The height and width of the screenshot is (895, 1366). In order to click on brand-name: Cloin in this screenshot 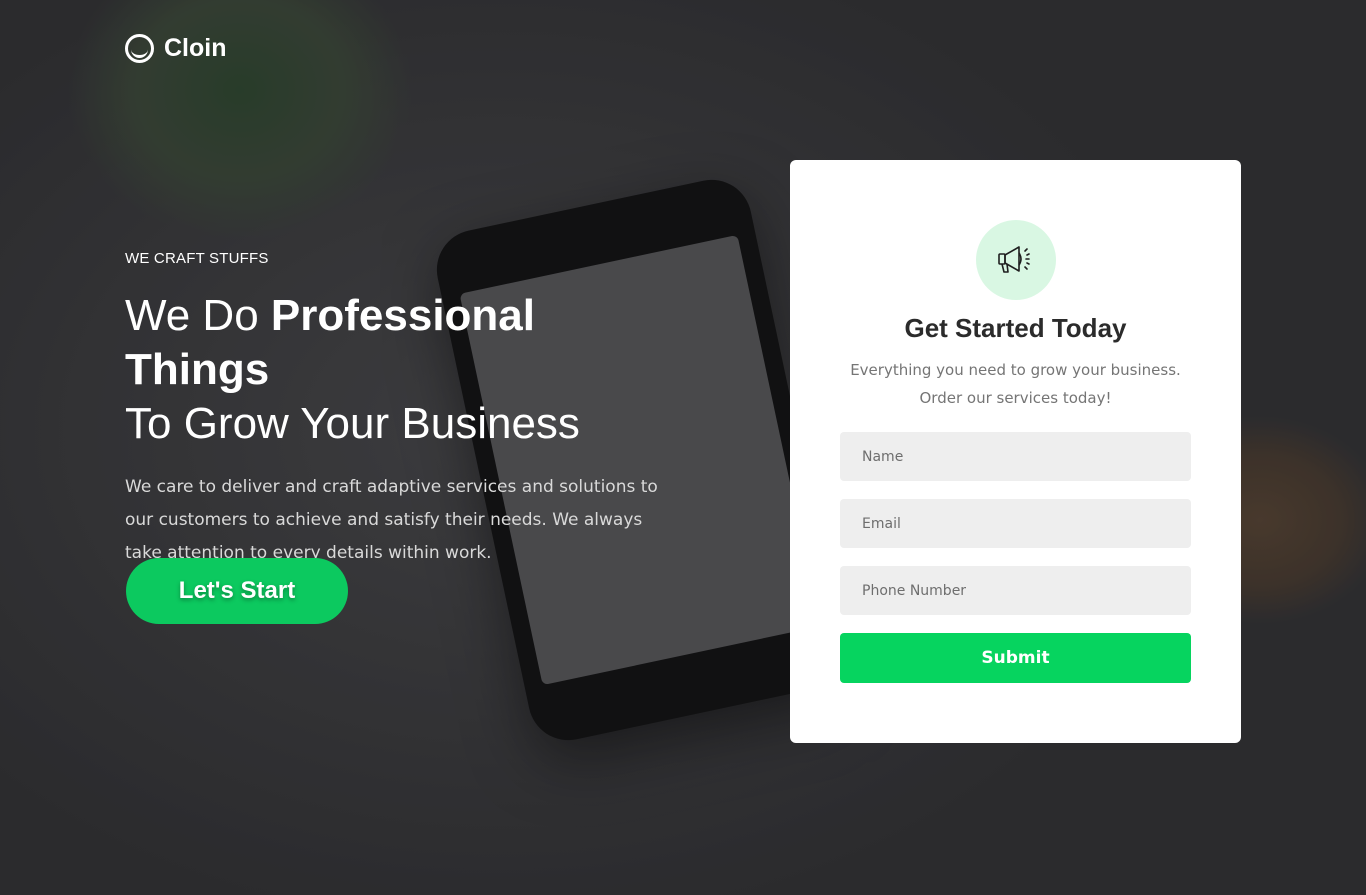, I will do `click(195, 48)`.